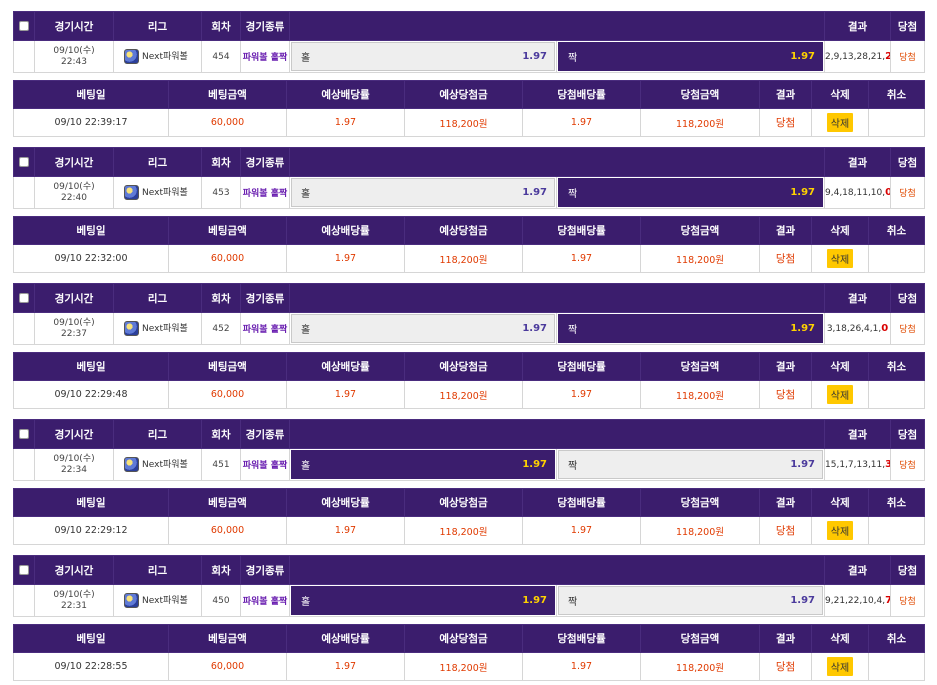  Describe the element at coordinates (857, 464) in the screenshot. I see `game-result: 15,1,7,13,11,3` at that location.